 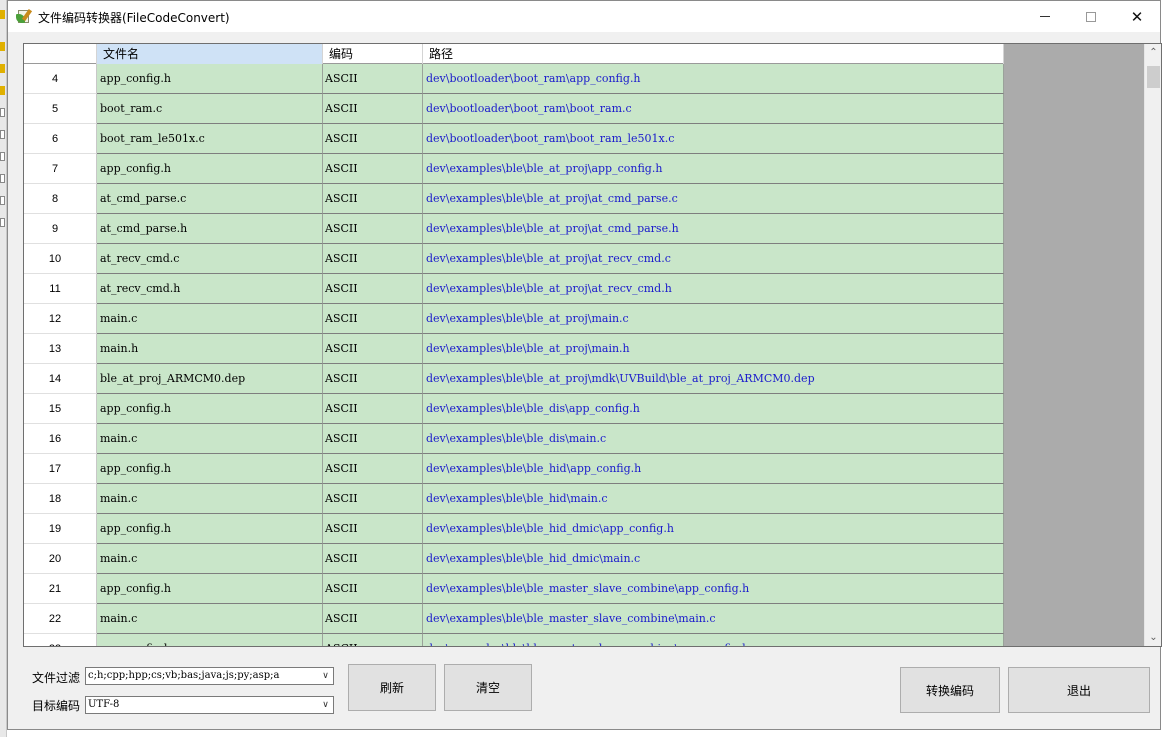 What do you see at coordinates (1153, 52) in the screenshot?
I see `scroll-up-icon: ⌃` at bounding box center [1153, 52].